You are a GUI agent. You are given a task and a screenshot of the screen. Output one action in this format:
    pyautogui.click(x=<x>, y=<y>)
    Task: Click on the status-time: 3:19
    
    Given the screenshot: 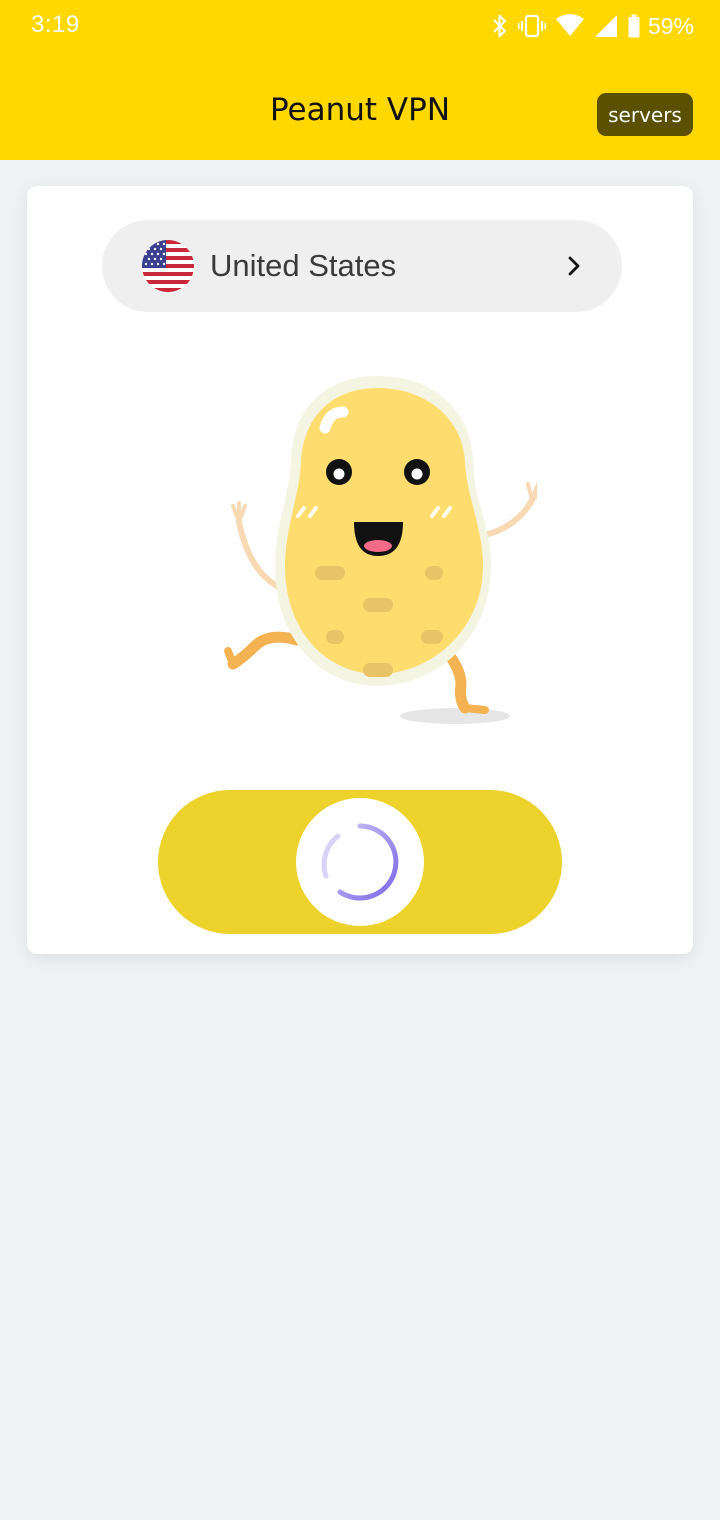 What is the action you would take?
    pyautogui.click(x=55, y=24)
    